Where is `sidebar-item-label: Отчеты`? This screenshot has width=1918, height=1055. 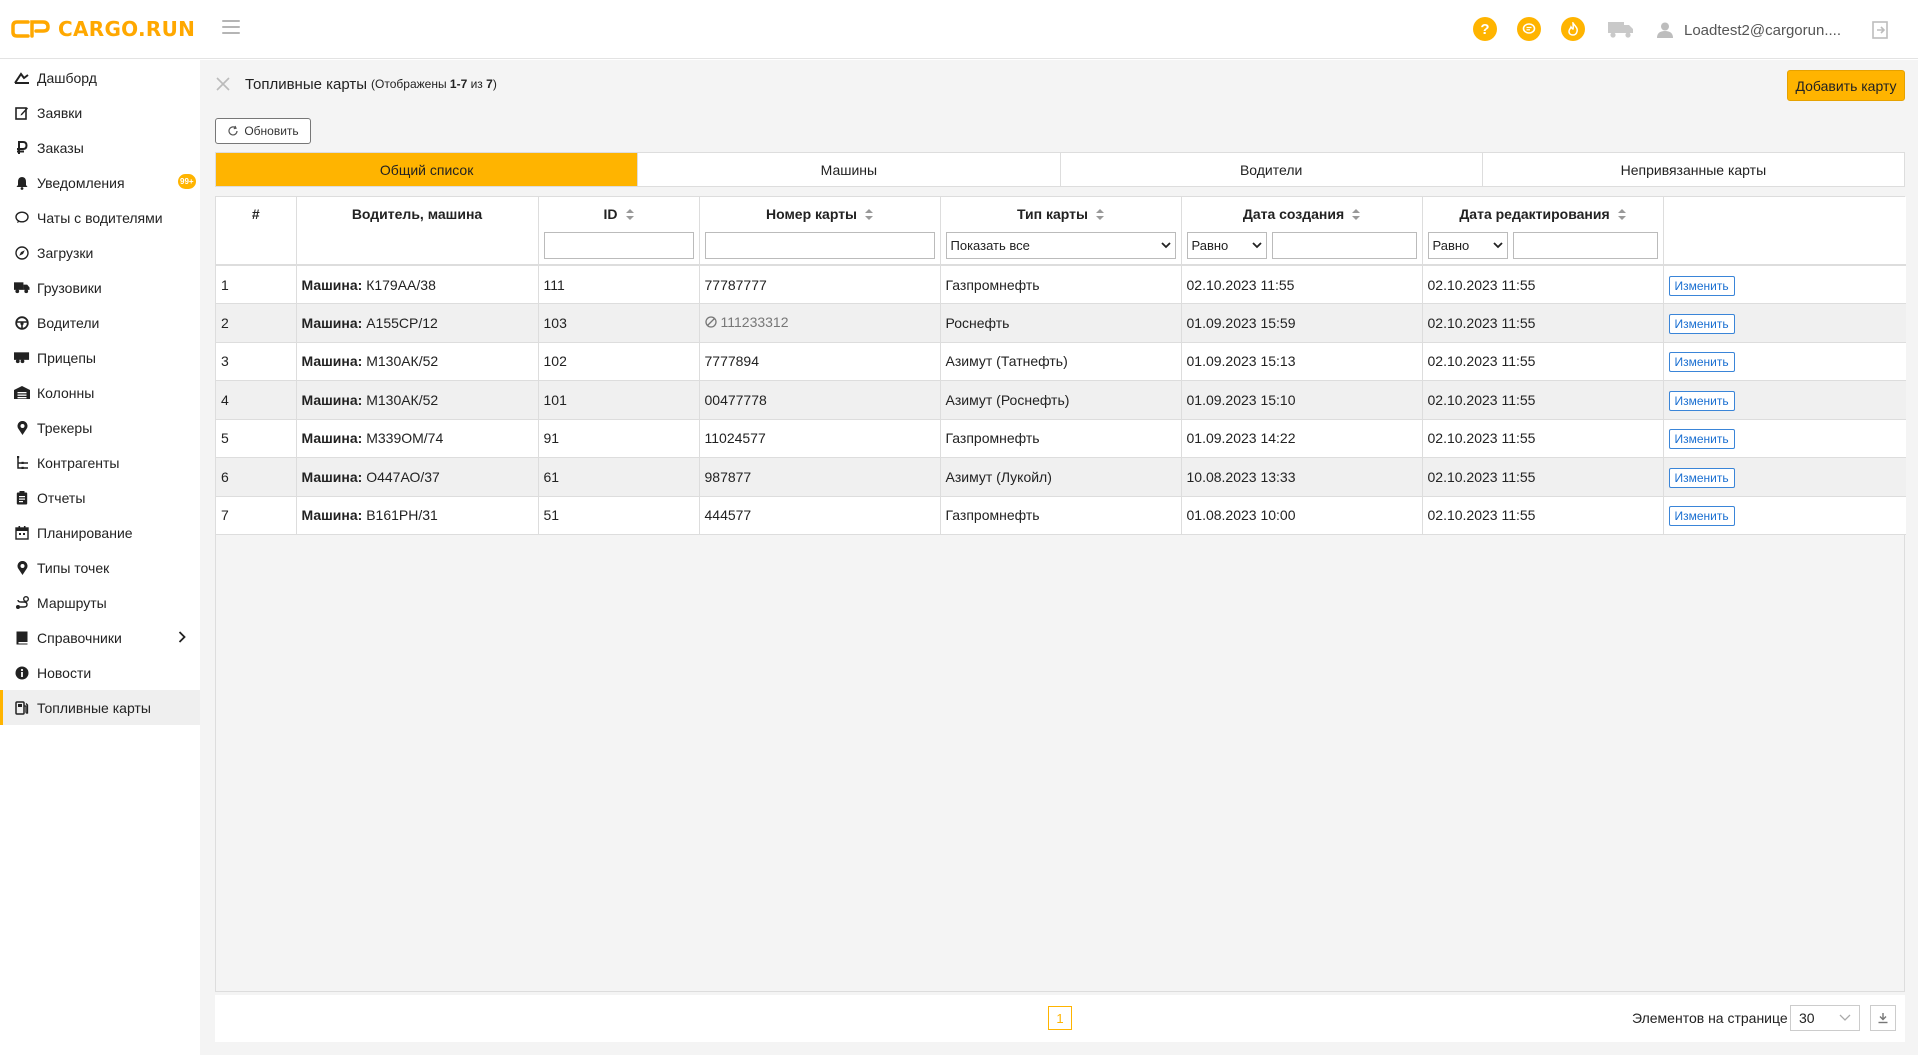
sidebar-item-label: Отчеты is located at coordinates (61, 497).